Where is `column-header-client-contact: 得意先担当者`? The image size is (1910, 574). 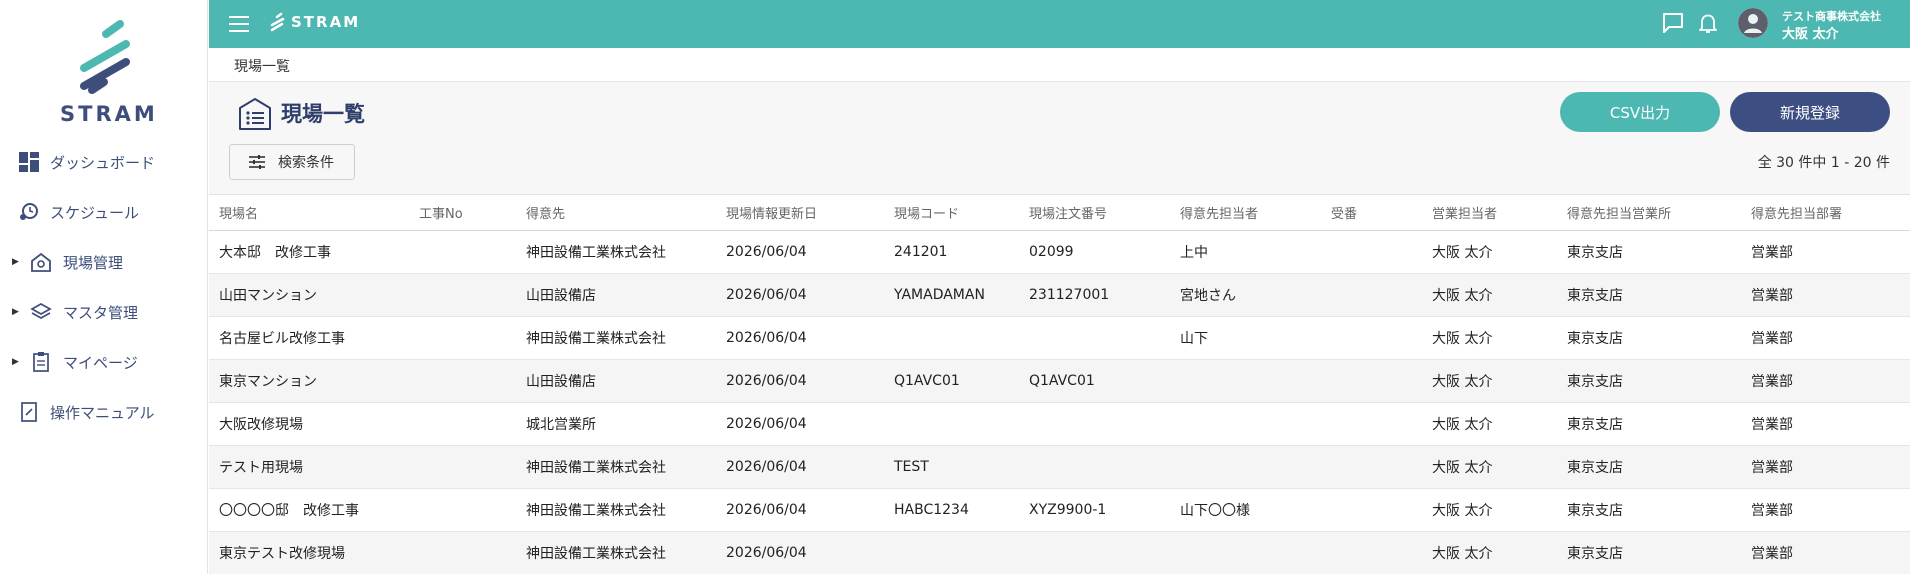 column-header-client-contact: 得意先担当者 is located at coordinates (1245, 212).